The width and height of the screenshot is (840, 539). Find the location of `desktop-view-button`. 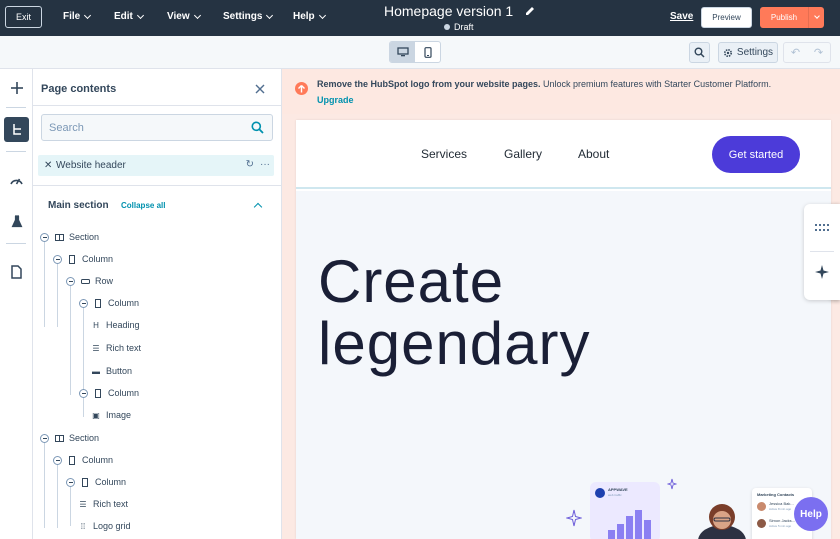

desktop-view-button is located at coordinates (402, 52).